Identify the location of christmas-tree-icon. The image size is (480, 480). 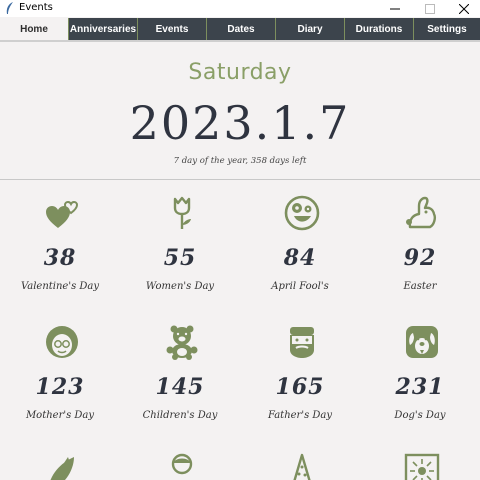
(302, 466).